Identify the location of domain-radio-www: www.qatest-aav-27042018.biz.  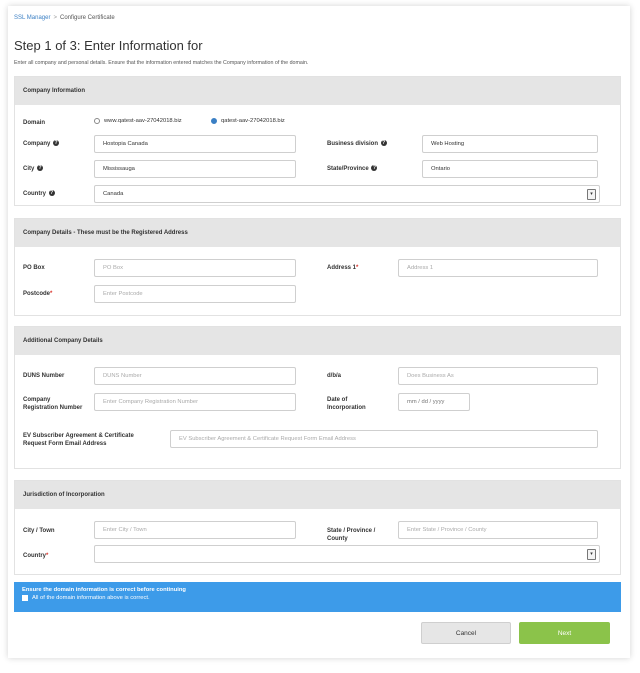
(138, 121).